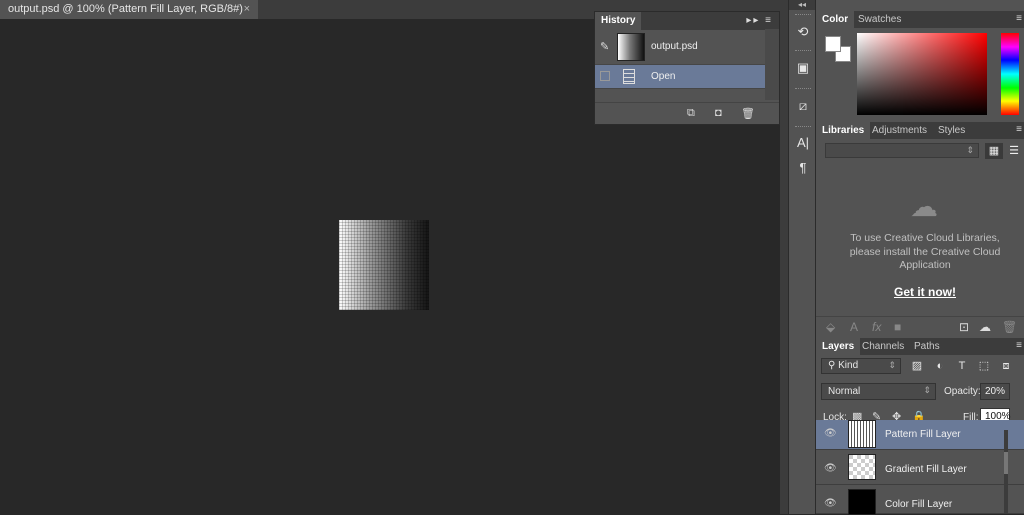 The height and width of the screenshot is (515, 1024). I want to click on libraries-footer: ⬙ A fx ■ ⊡ ☁ 🗑, so click(920, 327).